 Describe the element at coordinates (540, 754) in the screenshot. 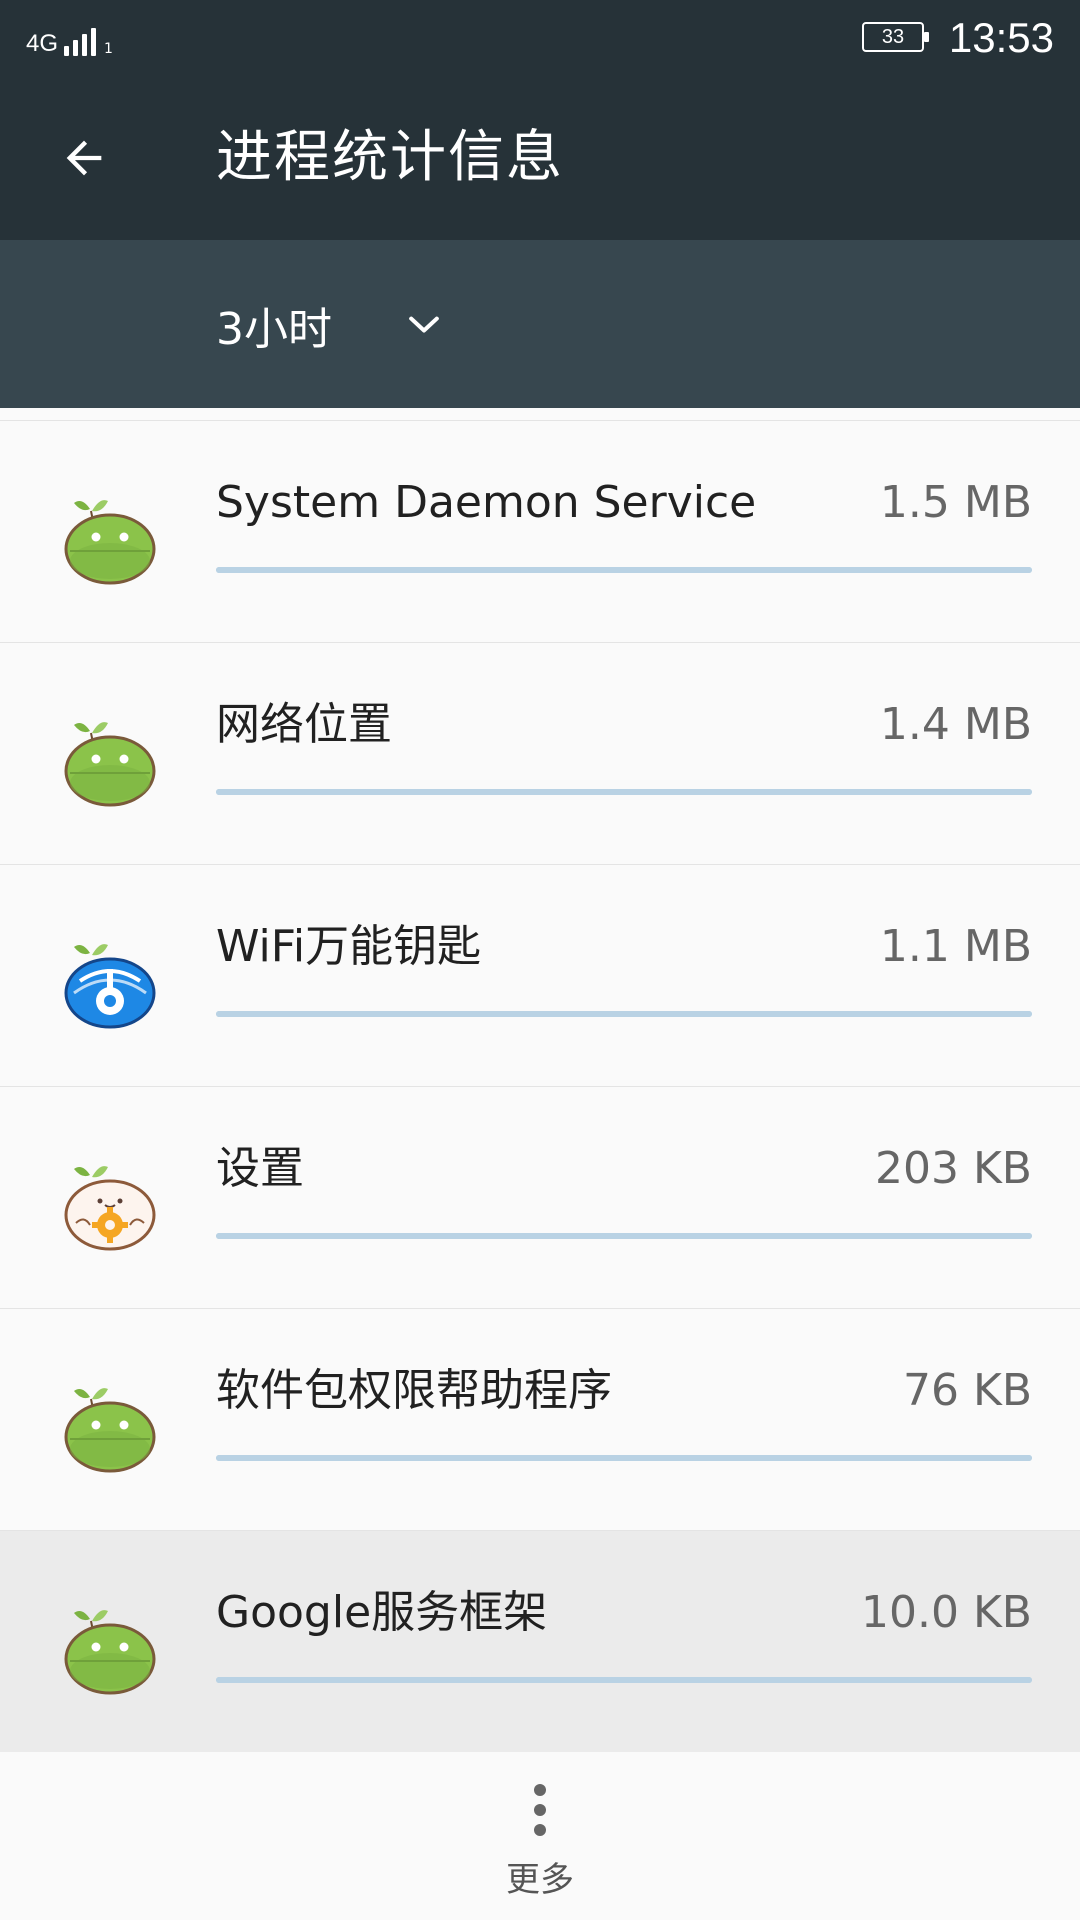

I see `process-row: 网络位置 1.4 MB` at that location.